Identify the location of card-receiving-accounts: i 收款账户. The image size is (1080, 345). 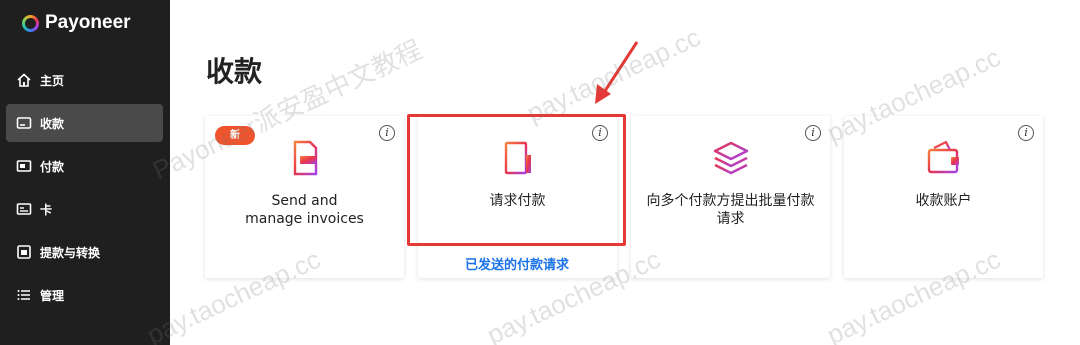
(943, 197).